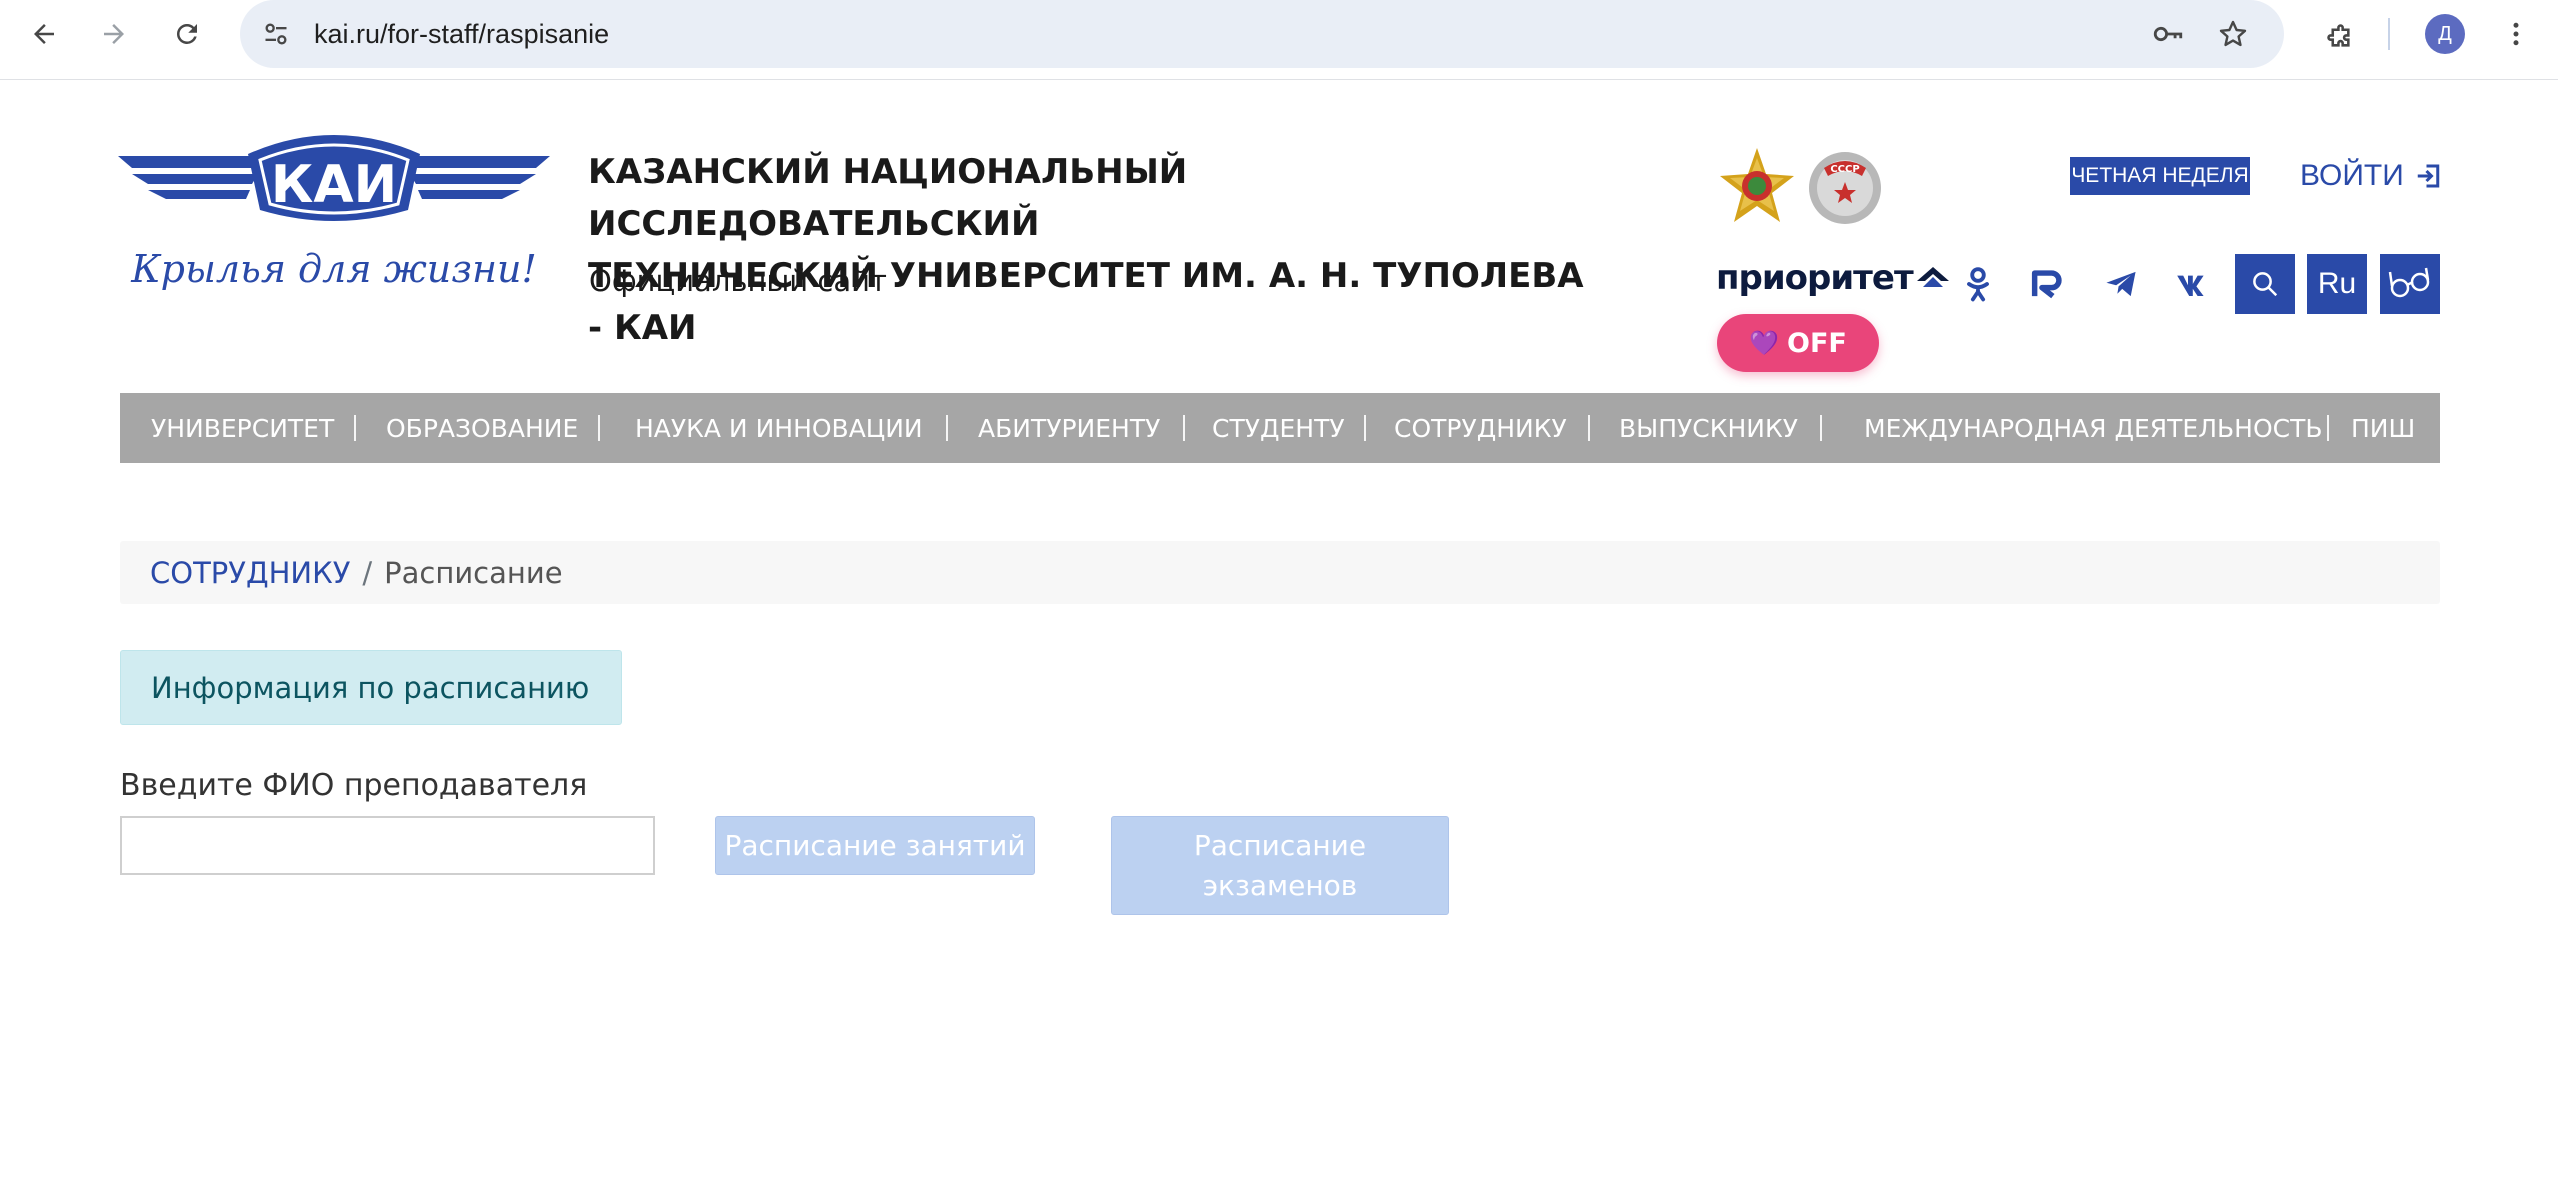 This screenshot has height=1190, width=2558. I want to click on more-icon, so click(2516, 34).